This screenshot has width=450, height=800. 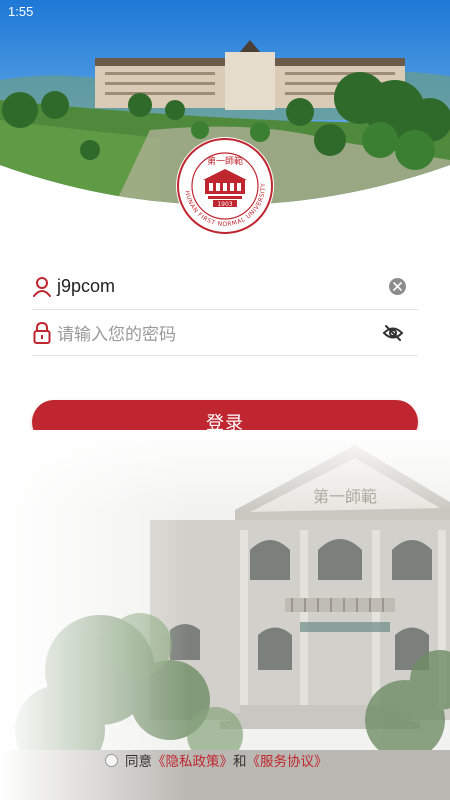 What do you see at coordinates (225, 287) in the screenshot?
I see `username-field: j9pcom` at bounding box center [225, 287].